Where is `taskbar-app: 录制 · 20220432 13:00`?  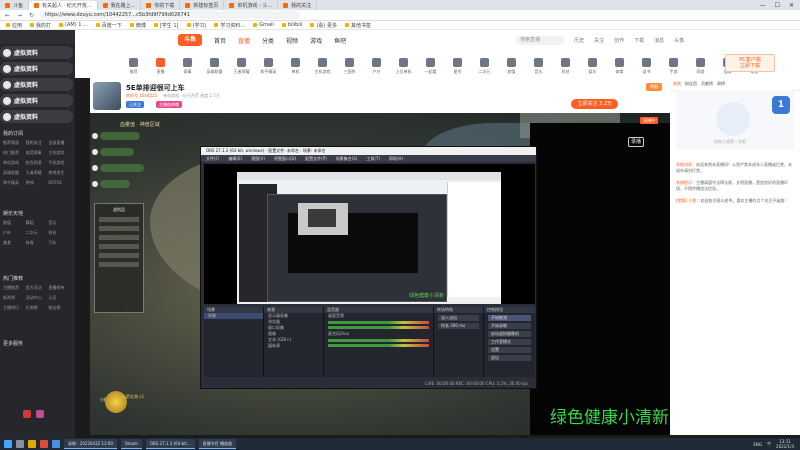
taskbar-app: 录制 · 20220432 13:00 is located at coordinates (90, 444).